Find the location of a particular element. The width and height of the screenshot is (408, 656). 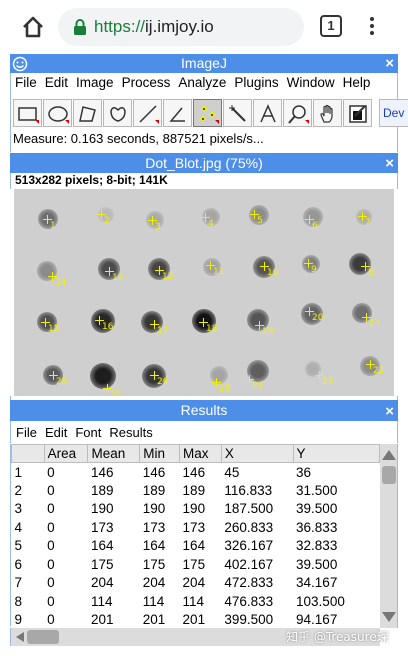

table-header-row: Area Mean Min Max X Y is located at coordinates (195, 453).